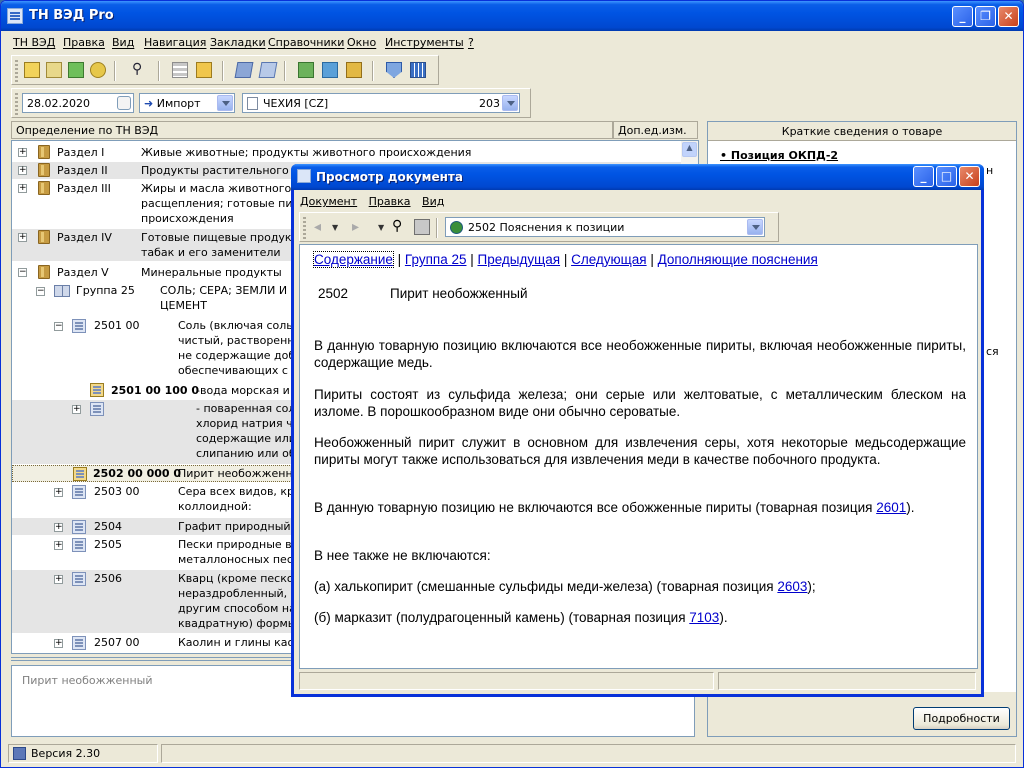 This screenshot has height=768, width=1024. Describe the element at coordinates (328, 201) in the screenshot. I see `dialog-menu-document: Документ` at that location.